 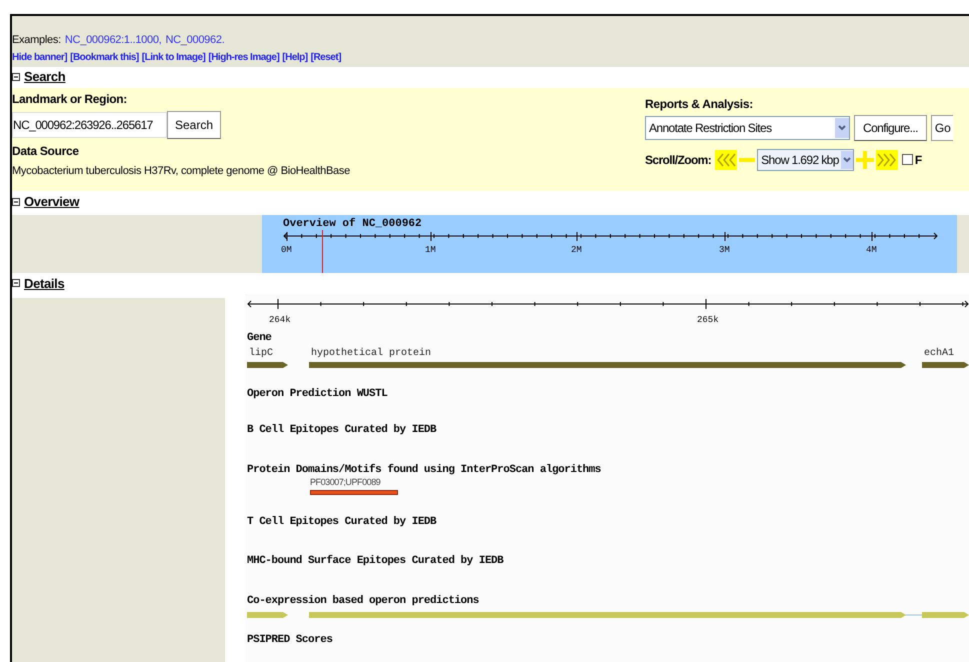 What do you see at coordinates (44, 284) in the screenshot?
I see `section-link: Details` at bounding box center [44, 284].